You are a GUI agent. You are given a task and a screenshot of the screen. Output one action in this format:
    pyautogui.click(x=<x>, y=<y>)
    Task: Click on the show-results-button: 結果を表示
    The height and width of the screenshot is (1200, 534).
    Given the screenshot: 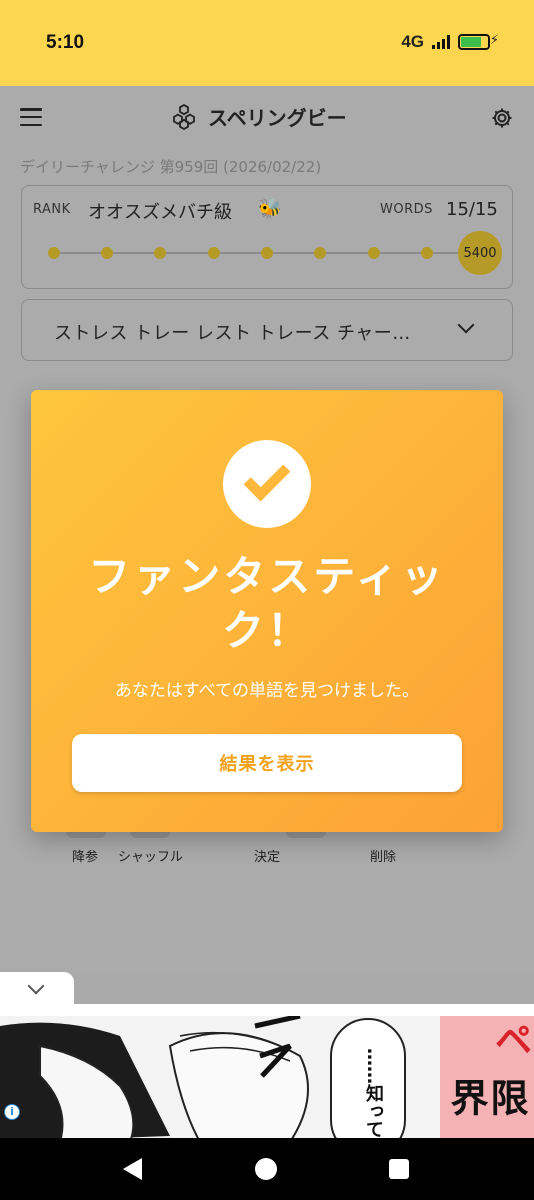 What is the action you would take?
    pyautogui.click(x=267, y=763)
    